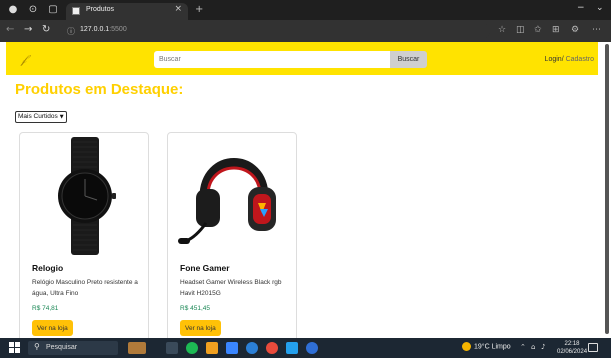 This screenshot has width=611, height=358. I want to click on product-name: Relogio, so click(48, 268).